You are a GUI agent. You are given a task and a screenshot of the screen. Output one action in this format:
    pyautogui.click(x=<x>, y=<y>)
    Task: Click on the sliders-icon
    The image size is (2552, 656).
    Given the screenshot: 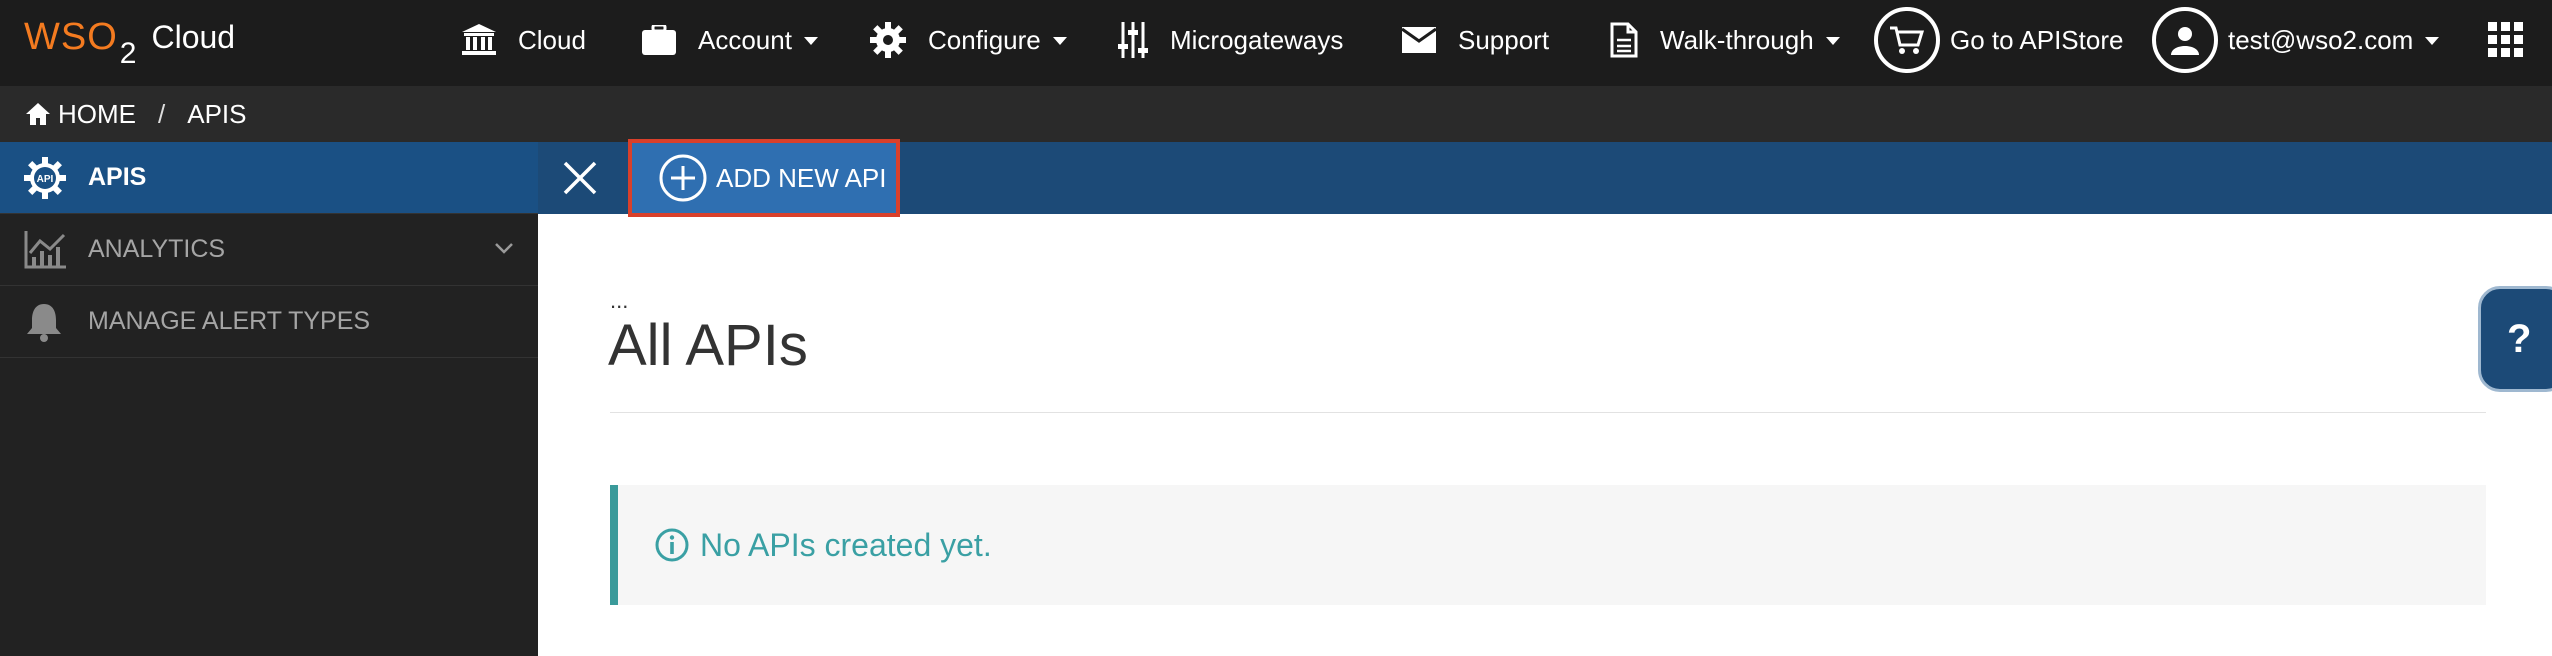 What is the action you would take?
    pyautogui.click(x=1133, y=40)
    